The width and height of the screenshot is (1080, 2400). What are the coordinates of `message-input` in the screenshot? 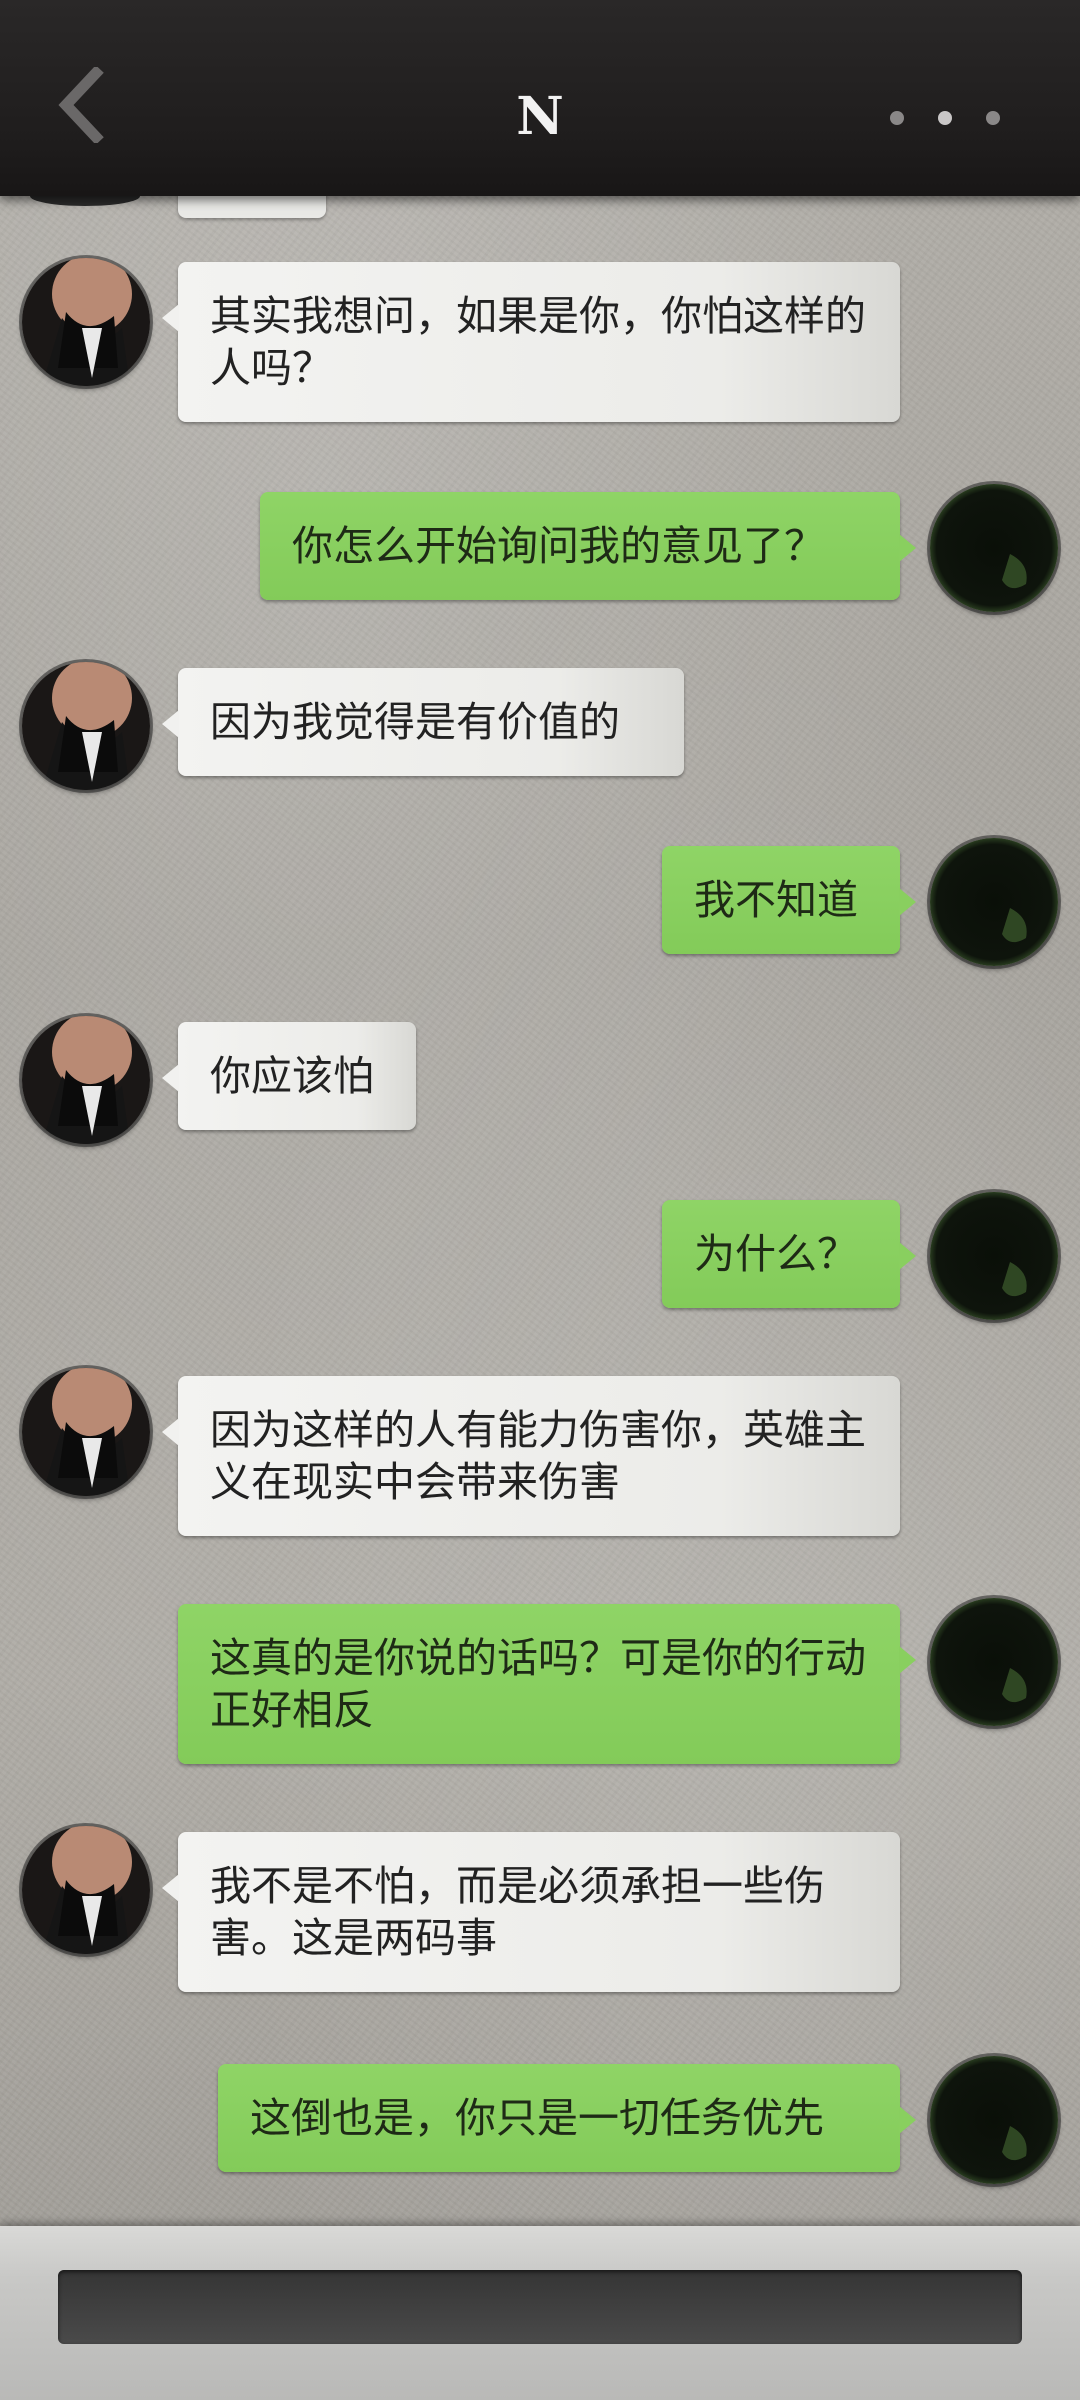 It's located at (540, 2307).